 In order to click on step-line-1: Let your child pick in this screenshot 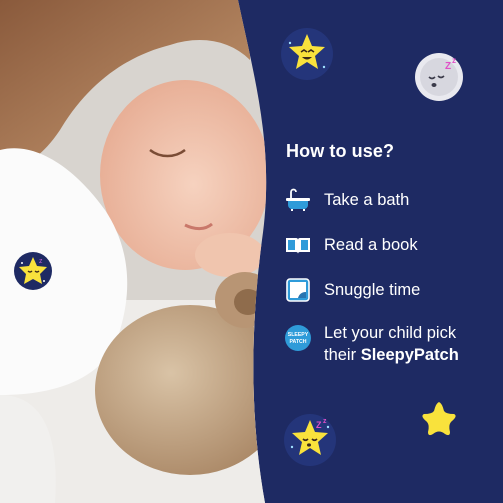, I will do `click(390, 333)`.